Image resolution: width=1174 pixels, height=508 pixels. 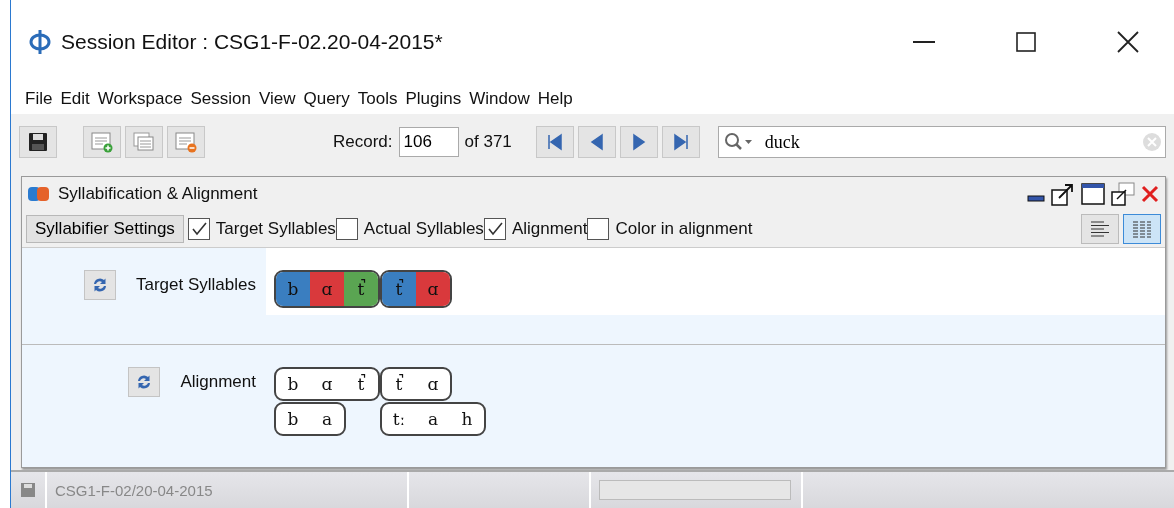 What do you see at coordinates (363, 142) in the screenshot?
I see `record-label: Record:` at bounding box center [363, 142].